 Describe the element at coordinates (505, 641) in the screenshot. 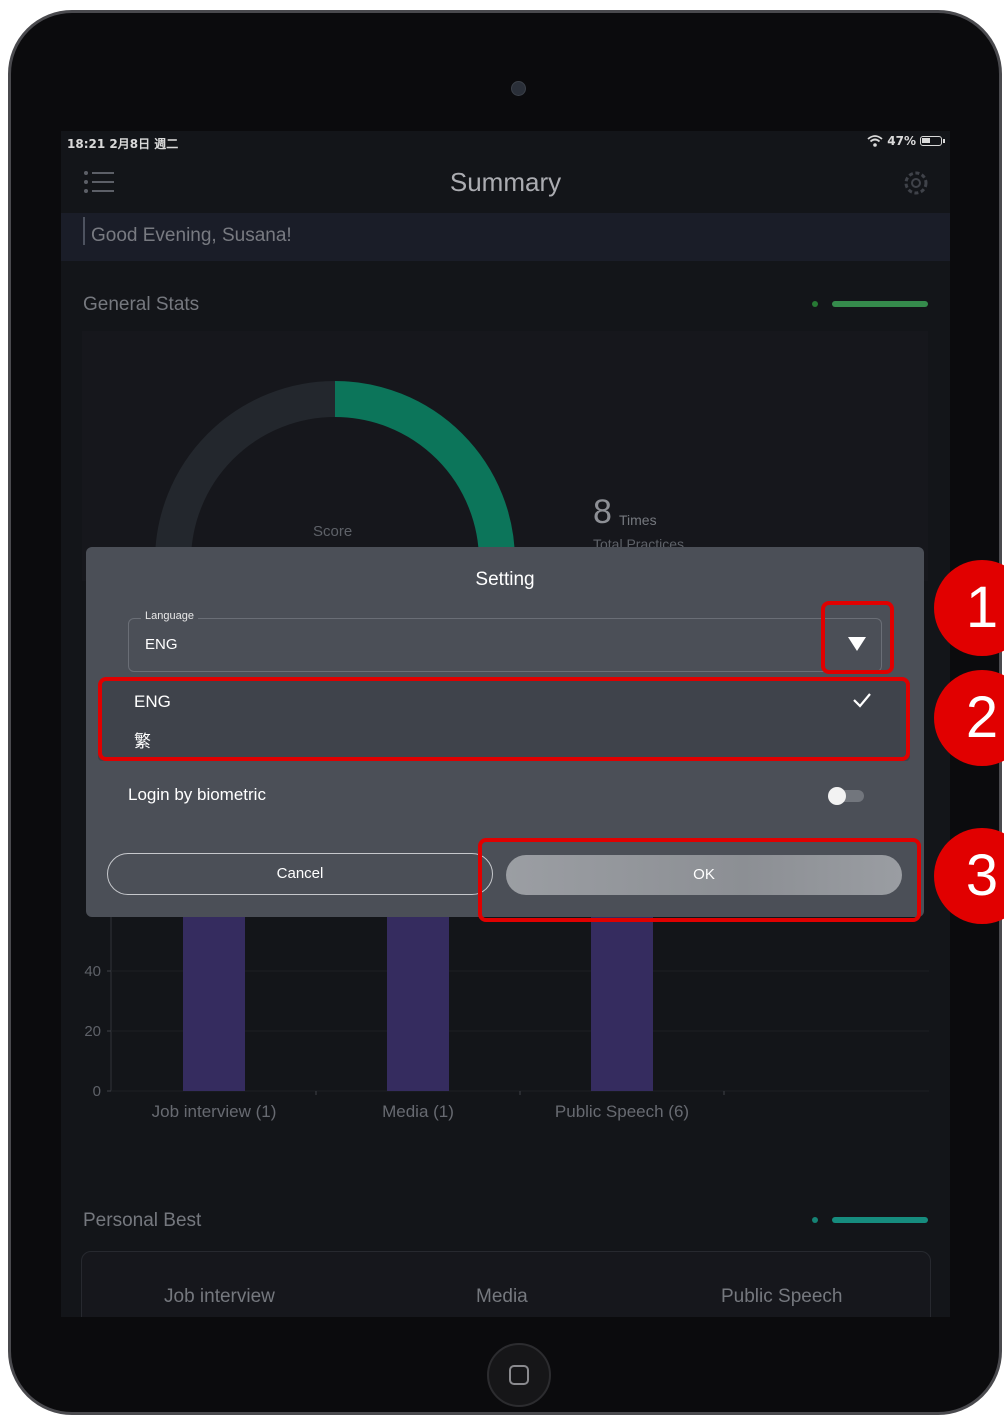

I see `language-select: Language ENG` at that location.